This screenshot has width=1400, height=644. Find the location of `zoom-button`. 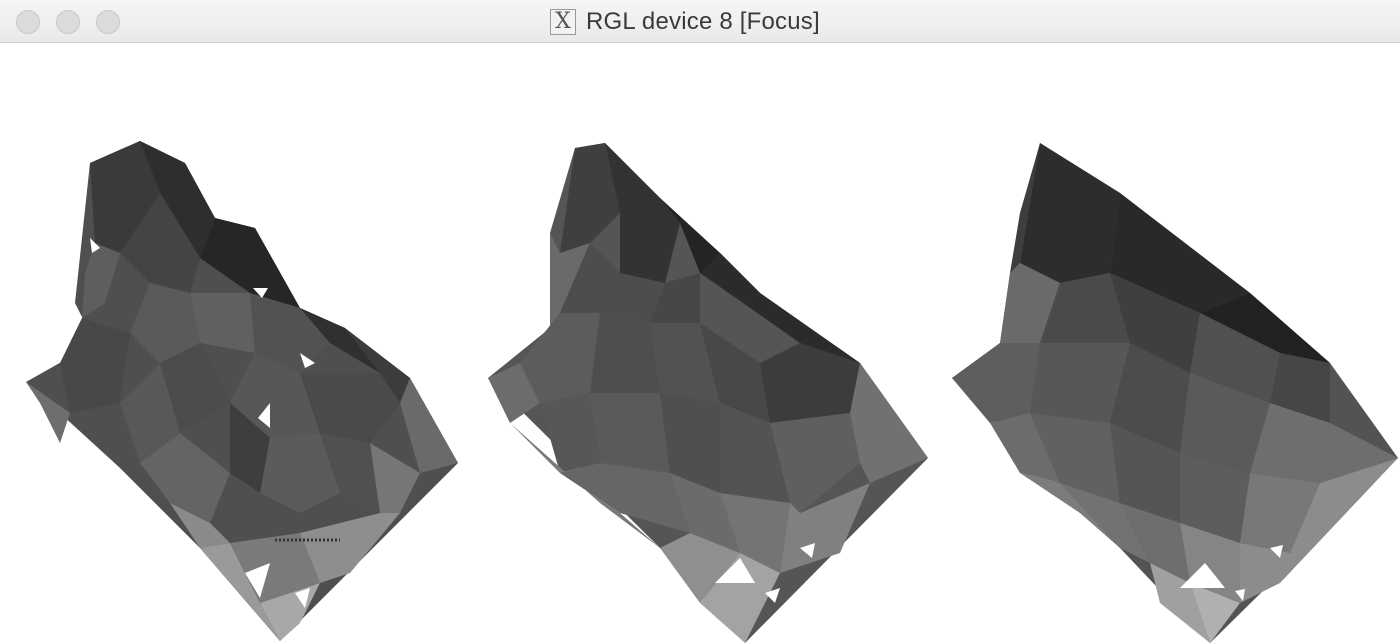

zoom-button is located at coordinates (108, 22).